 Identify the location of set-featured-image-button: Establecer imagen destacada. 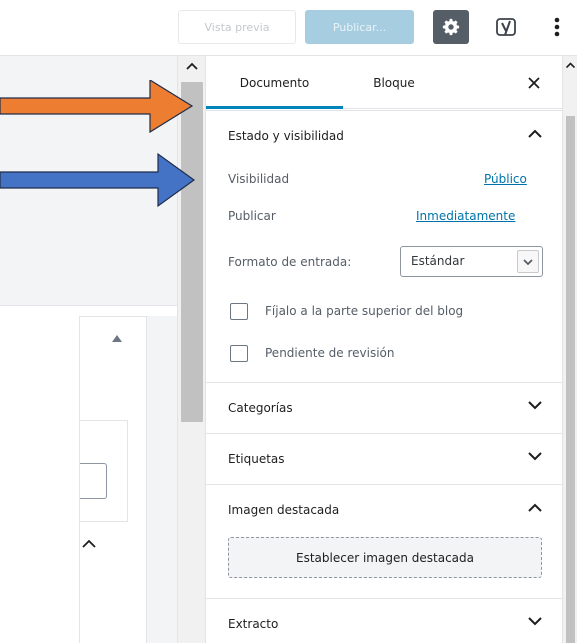
(385, 557).